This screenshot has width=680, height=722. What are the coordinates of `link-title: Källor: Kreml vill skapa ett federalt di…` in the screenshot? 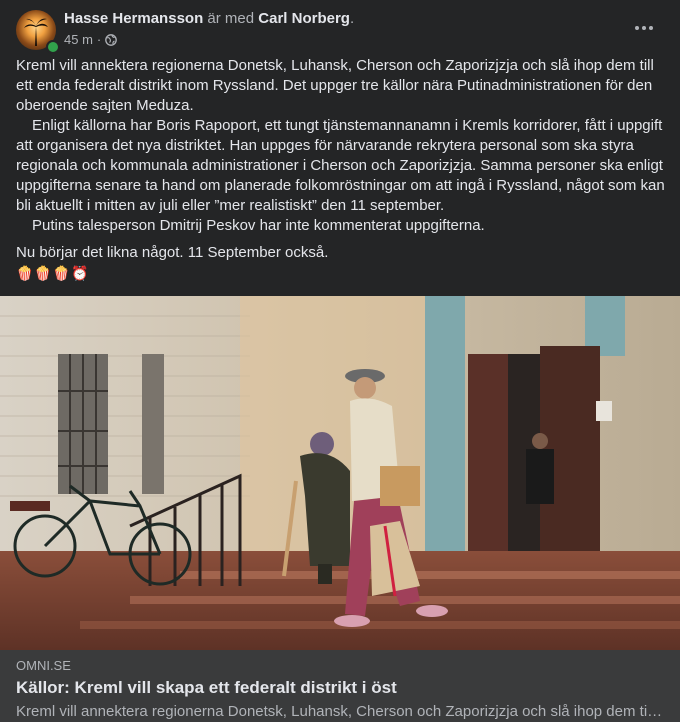 It's located at (206, 688).